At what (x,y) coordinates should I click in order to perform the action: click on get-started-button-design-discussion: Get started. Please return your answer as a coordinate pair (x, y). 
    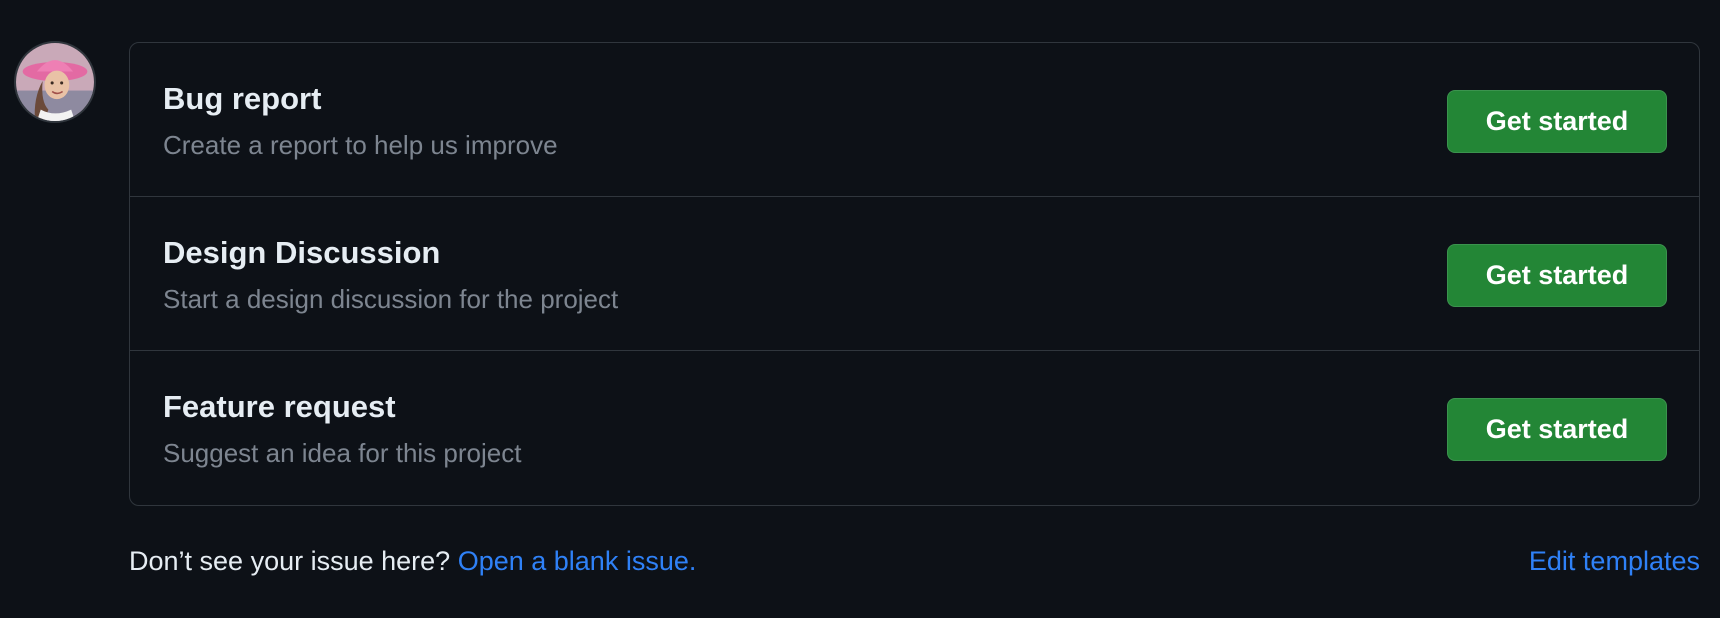
    Looking at the image, I should click on (1557, 275).